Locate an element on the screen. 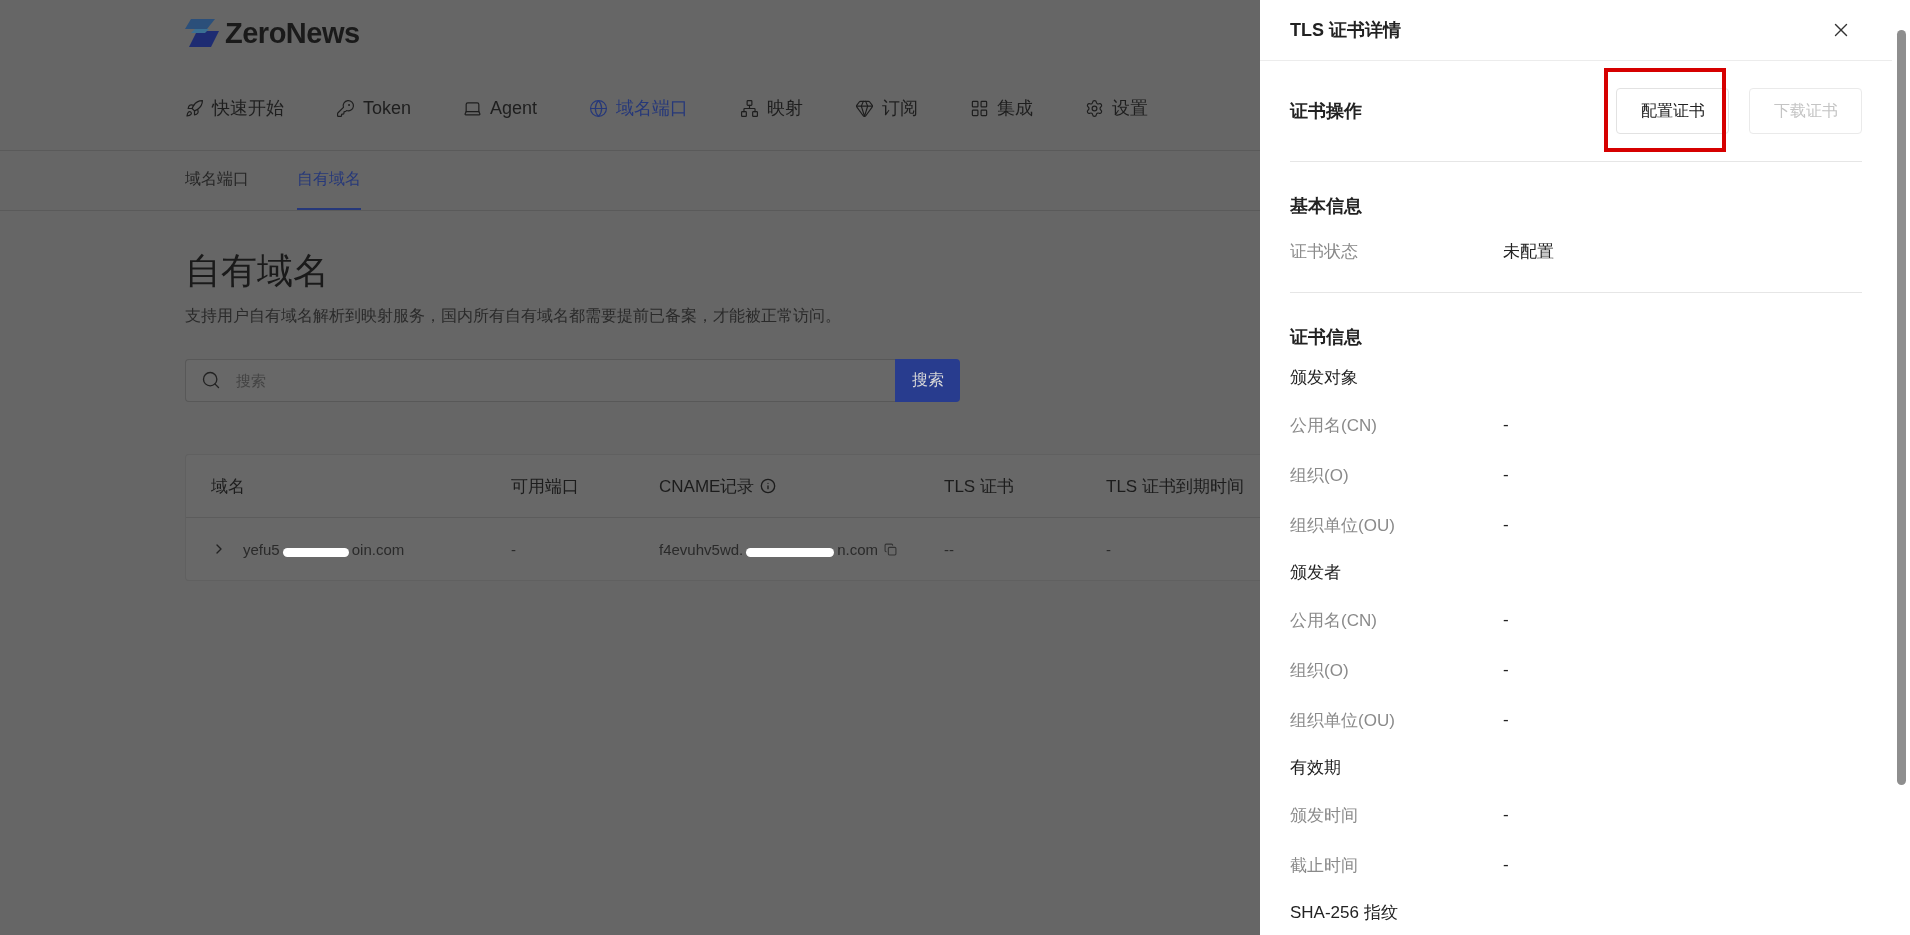 The height and width of the screenshot is (935, 1910). column-header: 域名 is located at coordinates (228, 486).